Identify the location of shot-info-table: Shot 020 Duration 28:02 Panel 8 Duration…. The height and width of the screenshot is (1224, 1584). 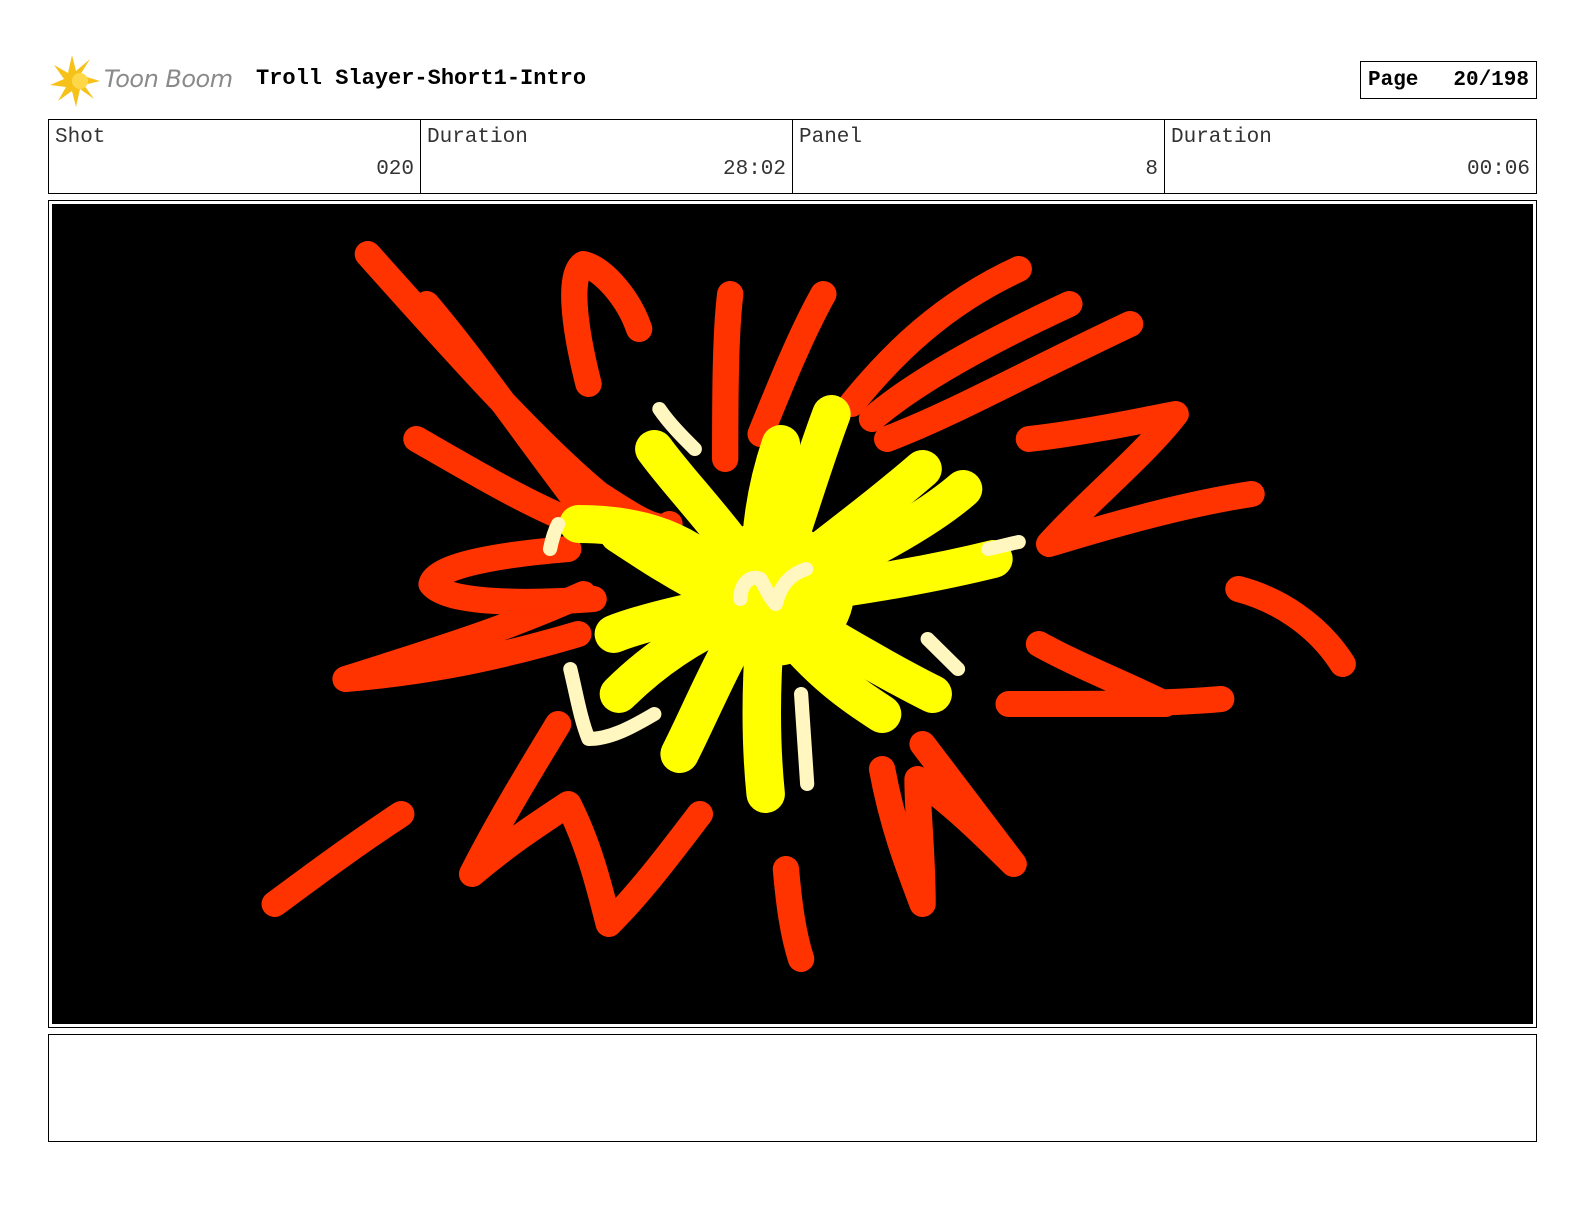
(792, 156).